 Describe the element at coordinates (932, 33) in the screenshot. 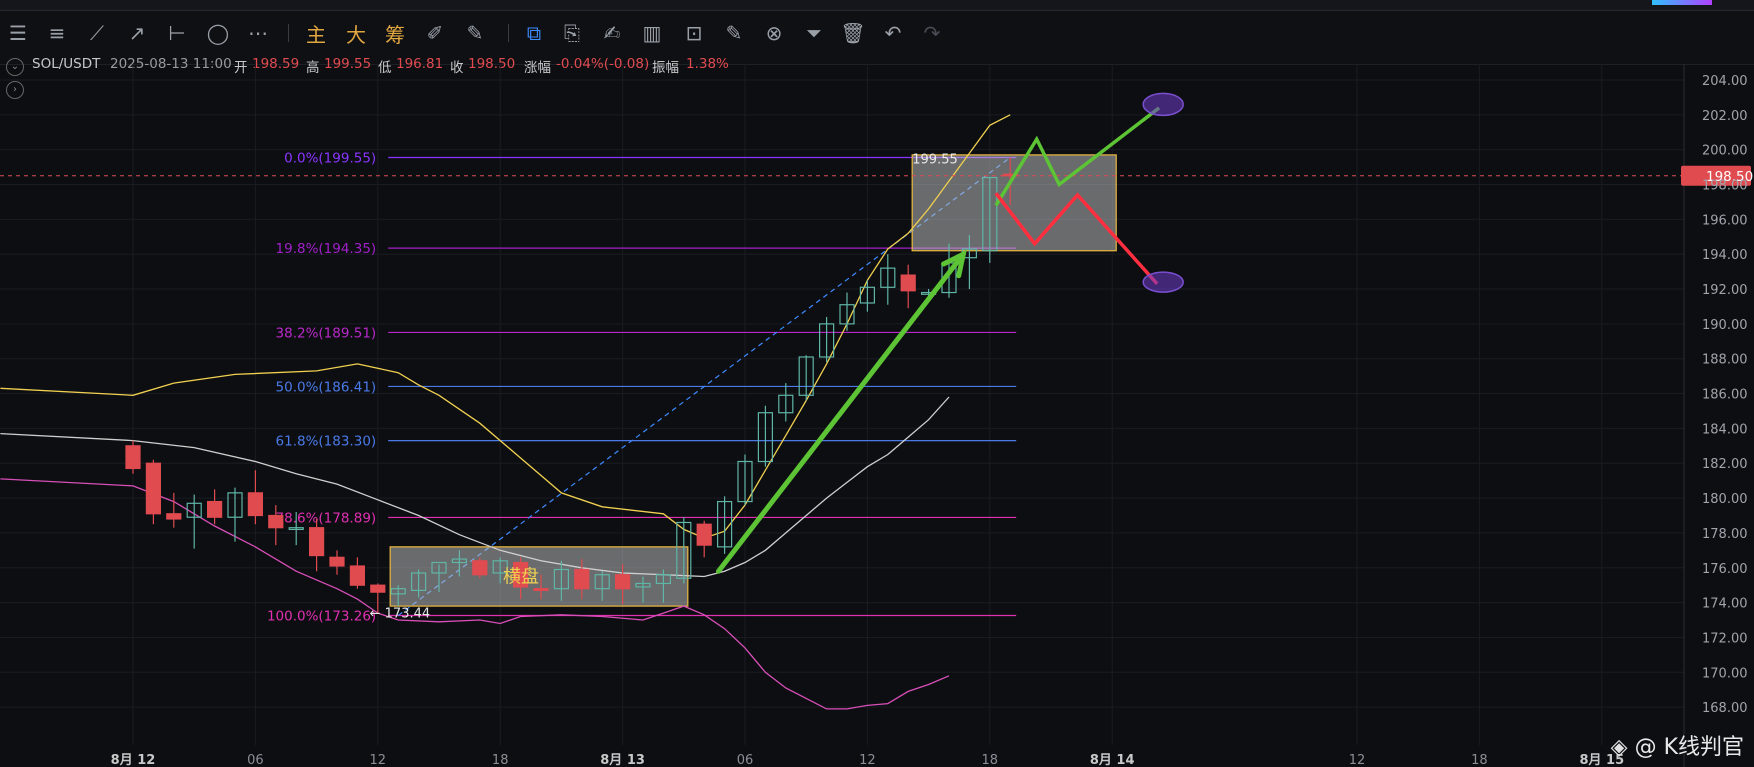

I see `redo-icon: ↷` at that location.